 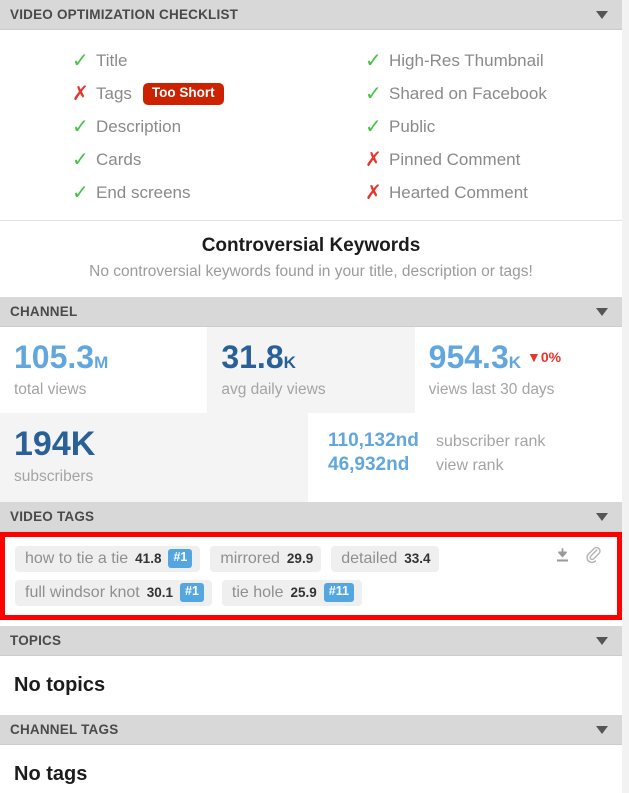 I want to click on rank-row-subscriber: 110,132nd subscriber rank, so click(x=475, y=441).